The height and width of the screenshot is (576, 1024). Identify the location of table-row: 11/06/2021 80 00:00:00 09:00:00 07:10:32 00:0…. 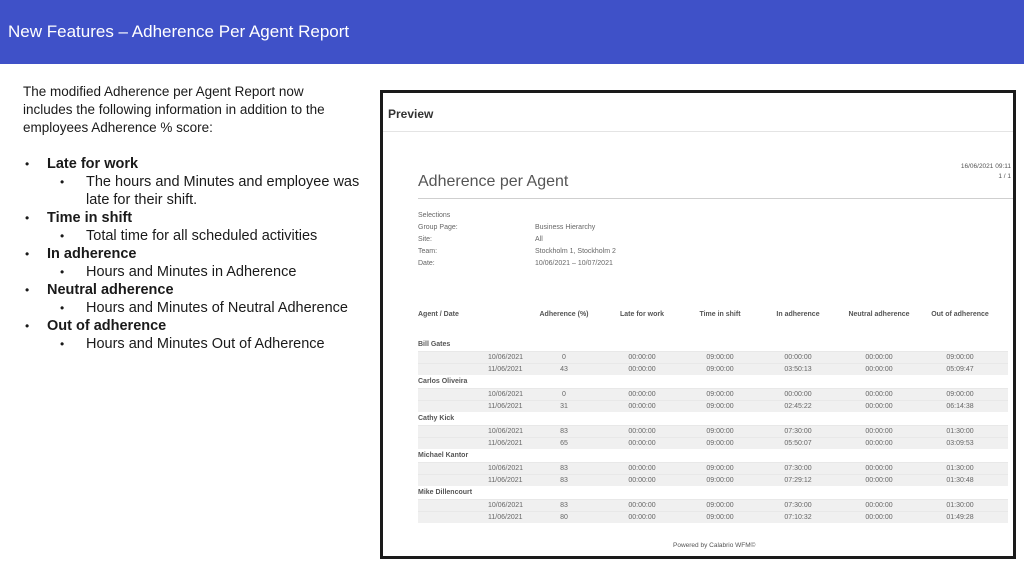
(713, 517).